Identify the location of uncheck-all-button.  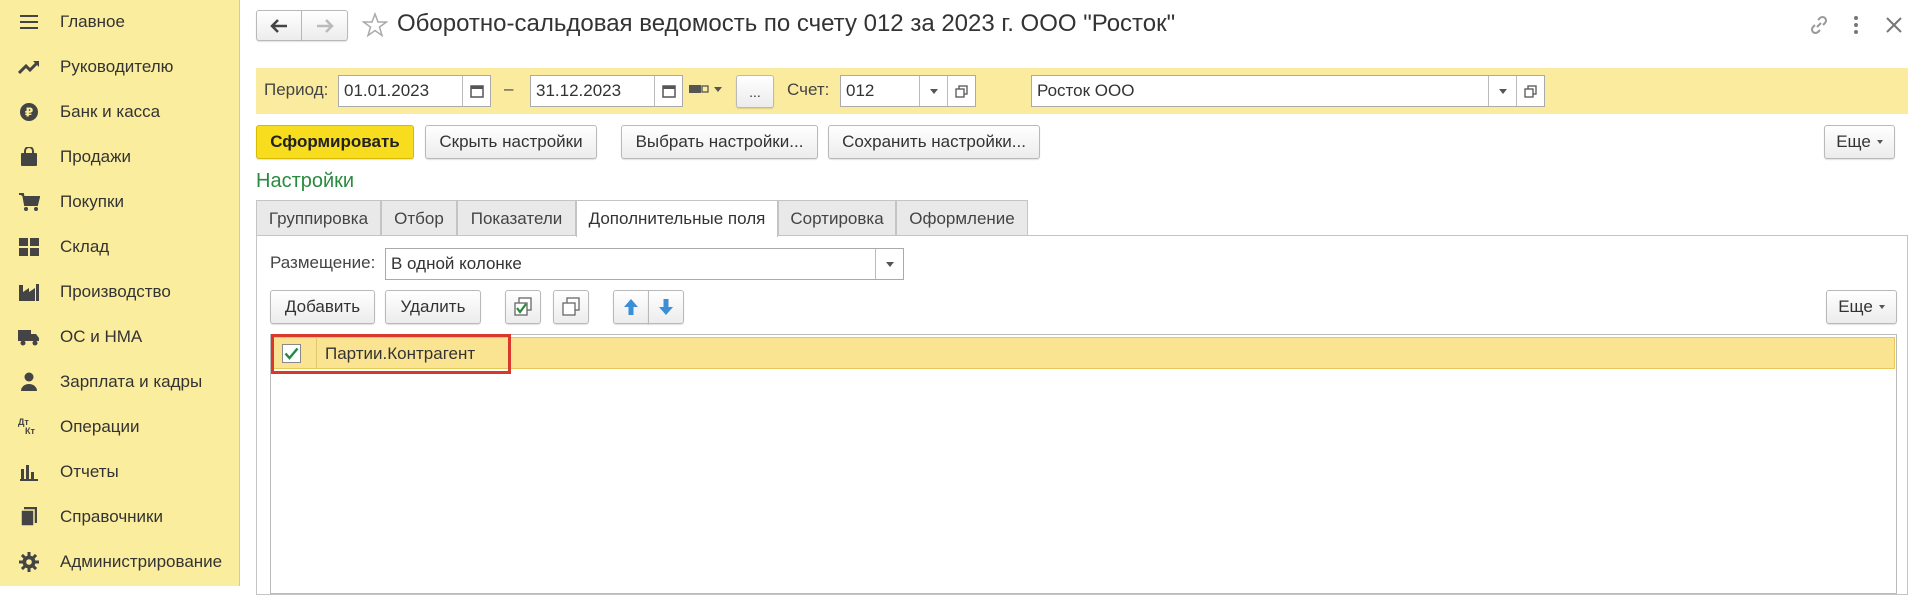
(571, 307).